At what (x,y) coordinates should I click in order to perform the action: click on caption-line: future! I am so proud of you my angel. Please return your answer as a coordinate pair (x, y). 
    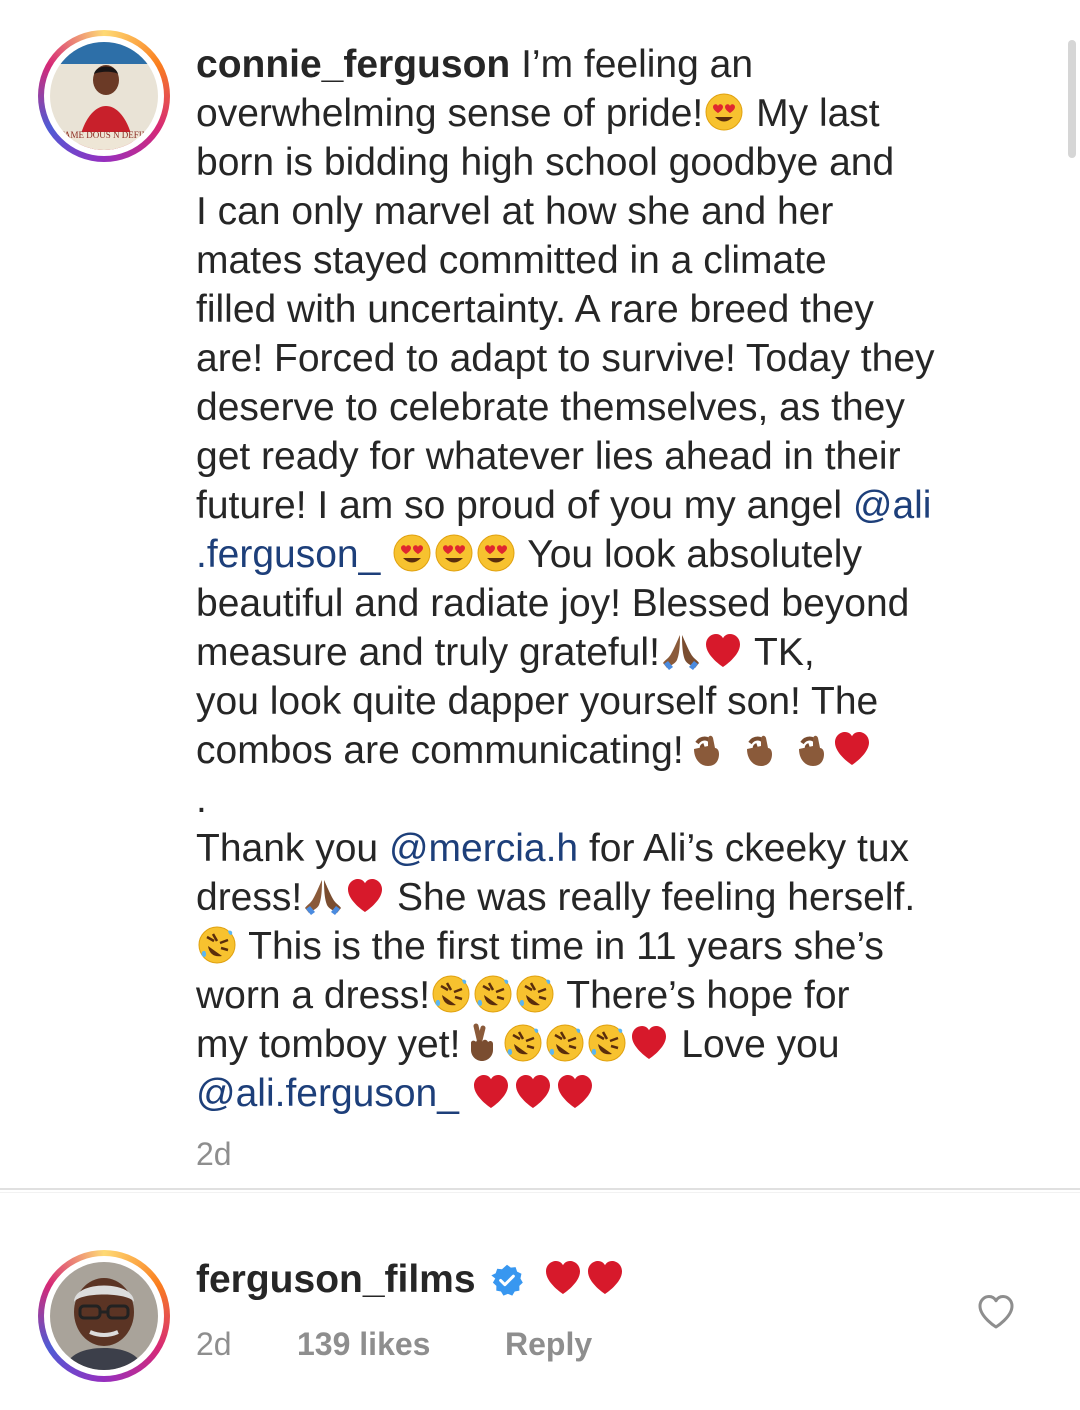
    Looking at the image, I should click on (519, 505).